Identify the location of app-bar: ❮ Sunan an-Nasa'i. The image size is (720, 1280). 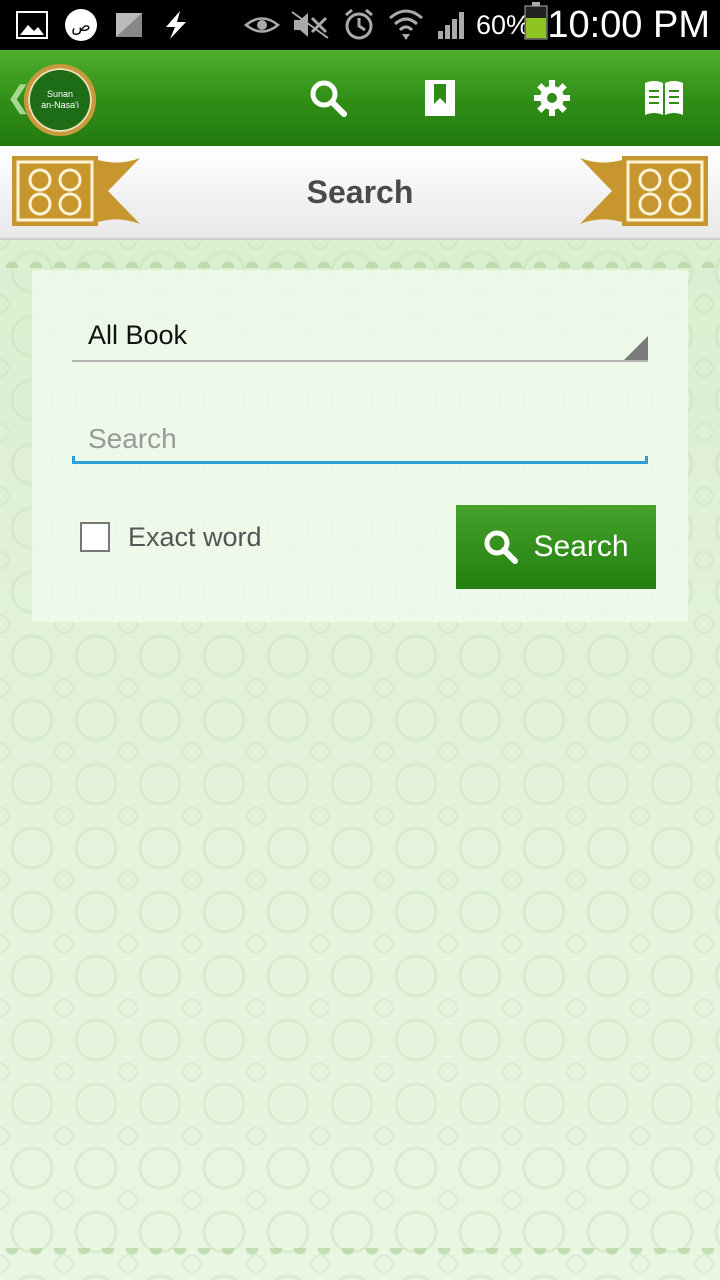
(360, 98).